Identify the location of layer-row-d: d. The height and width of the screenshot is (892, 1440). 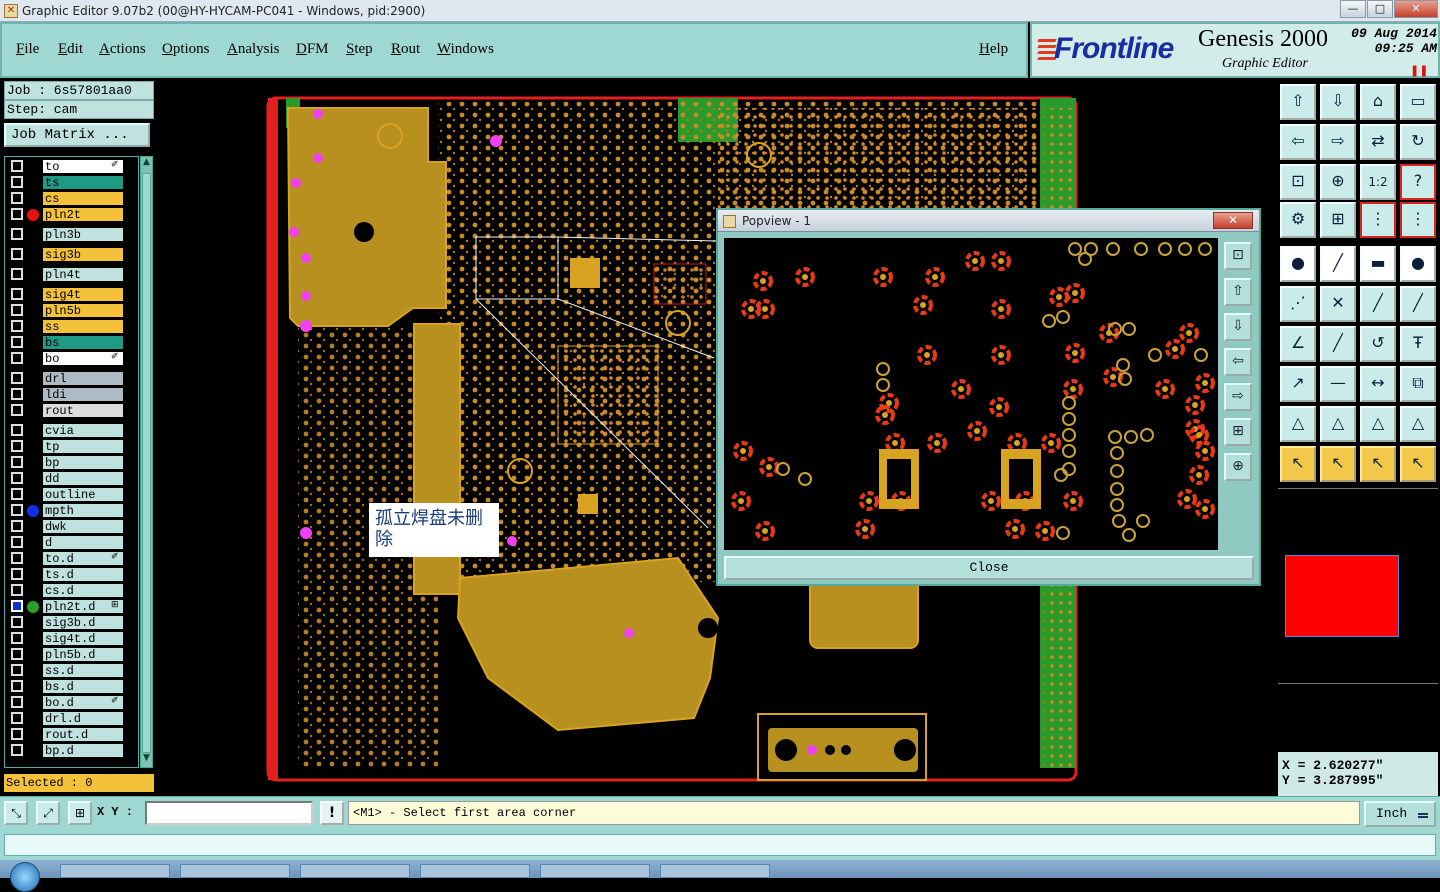
(72, 542).